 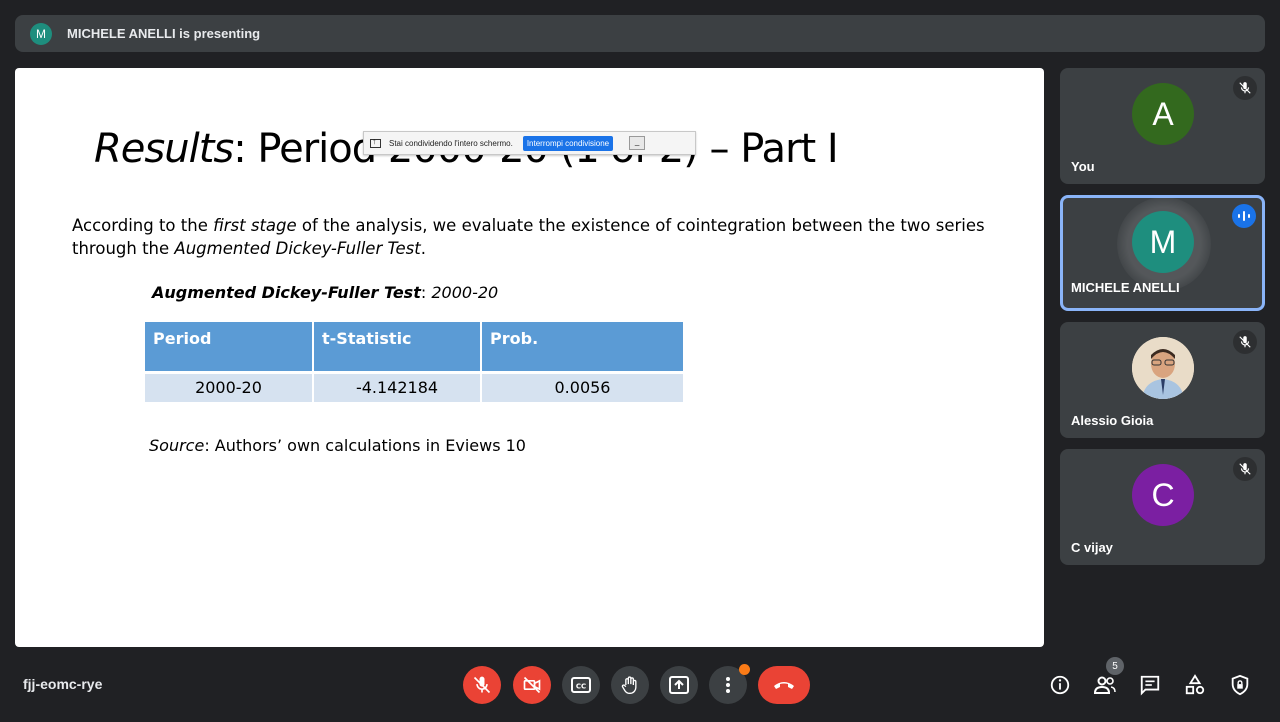 I want to click on host-controls-button, so click(x=1240, y=685).